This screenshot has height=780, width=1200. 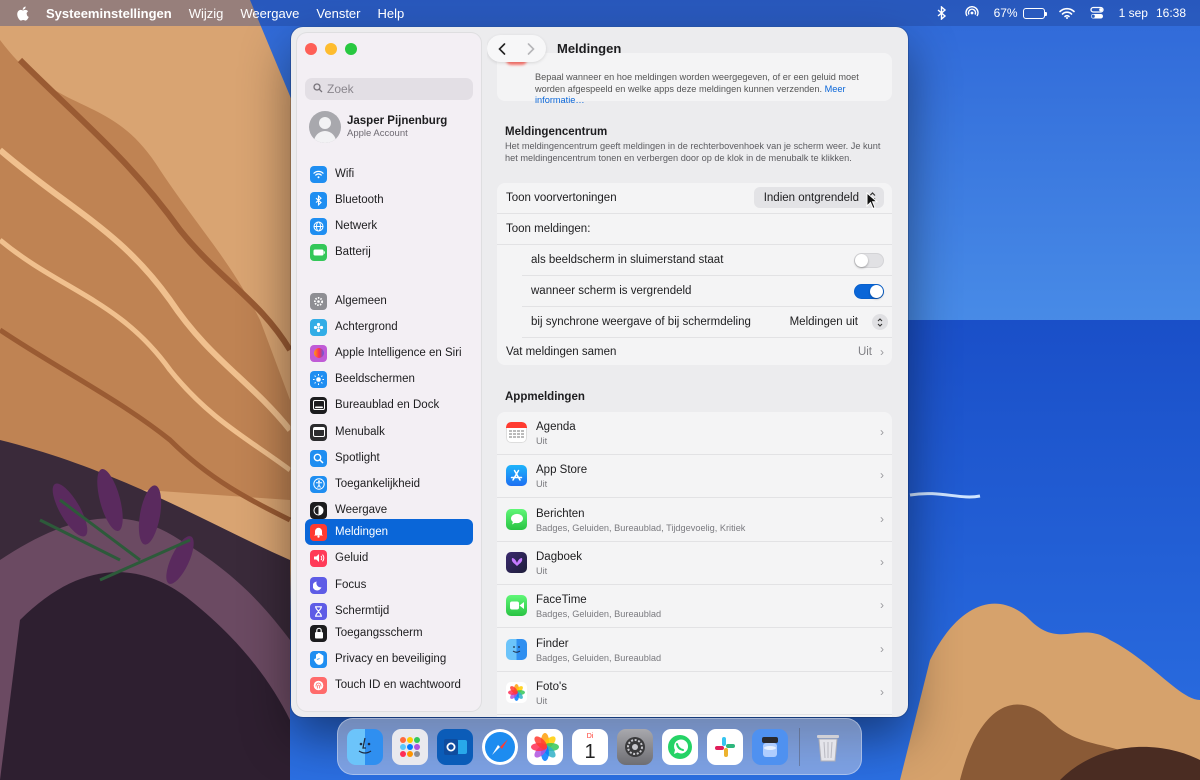 What do you see at coordinates (869, 291) in the screenshot?
I see `locked-toggle` at bounding box center [869, 291].